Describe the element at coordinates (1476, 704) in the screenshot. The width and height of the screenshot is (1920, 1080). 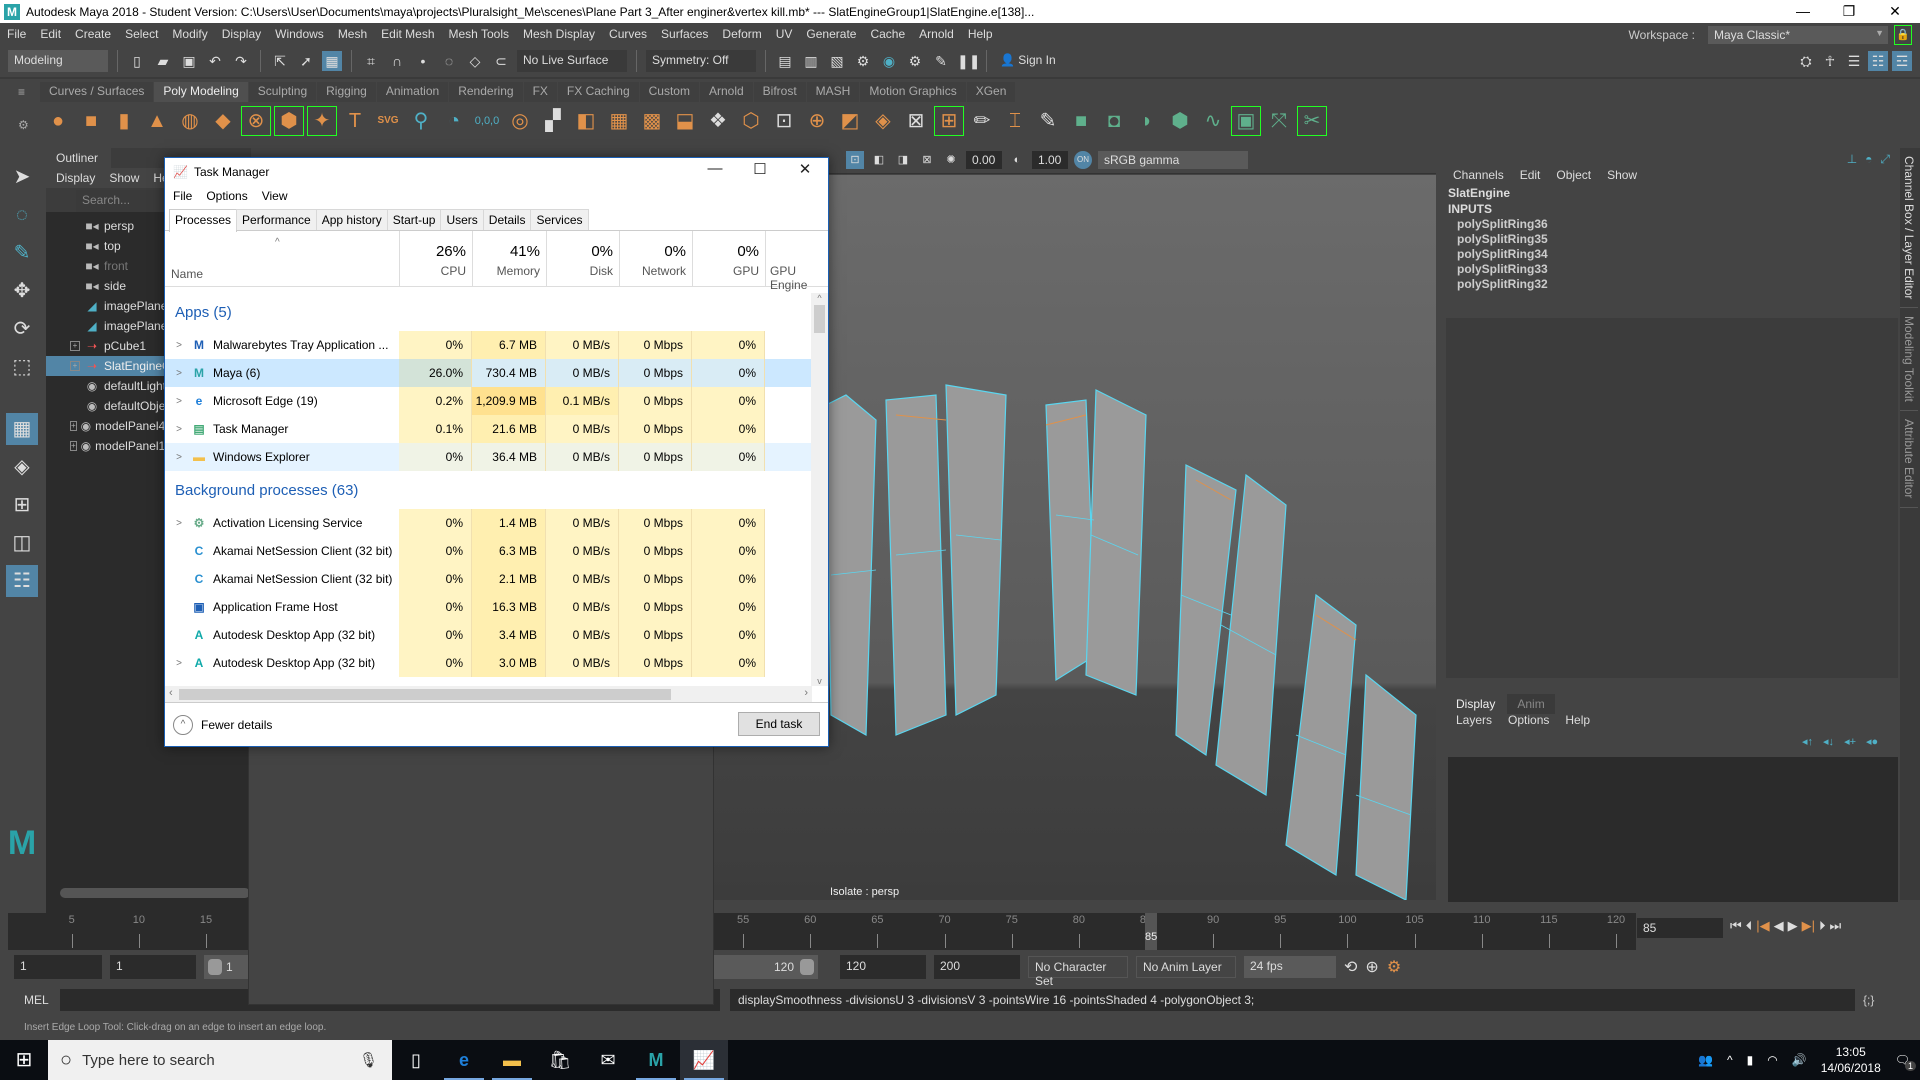
I see `layer-tab-display: Display` at that location.